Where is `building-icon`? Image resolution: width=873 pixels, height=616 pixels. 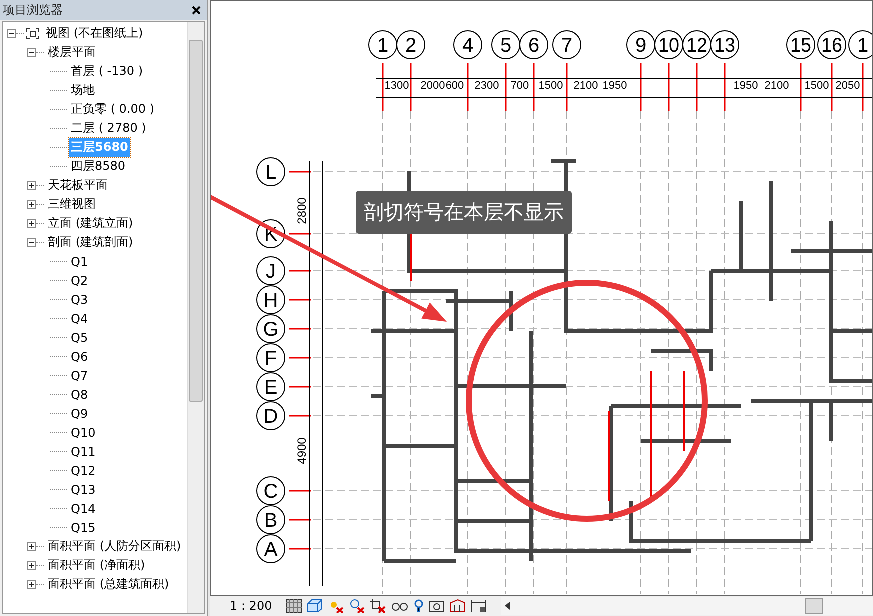 building-icon is located at coordinates (458, 606).